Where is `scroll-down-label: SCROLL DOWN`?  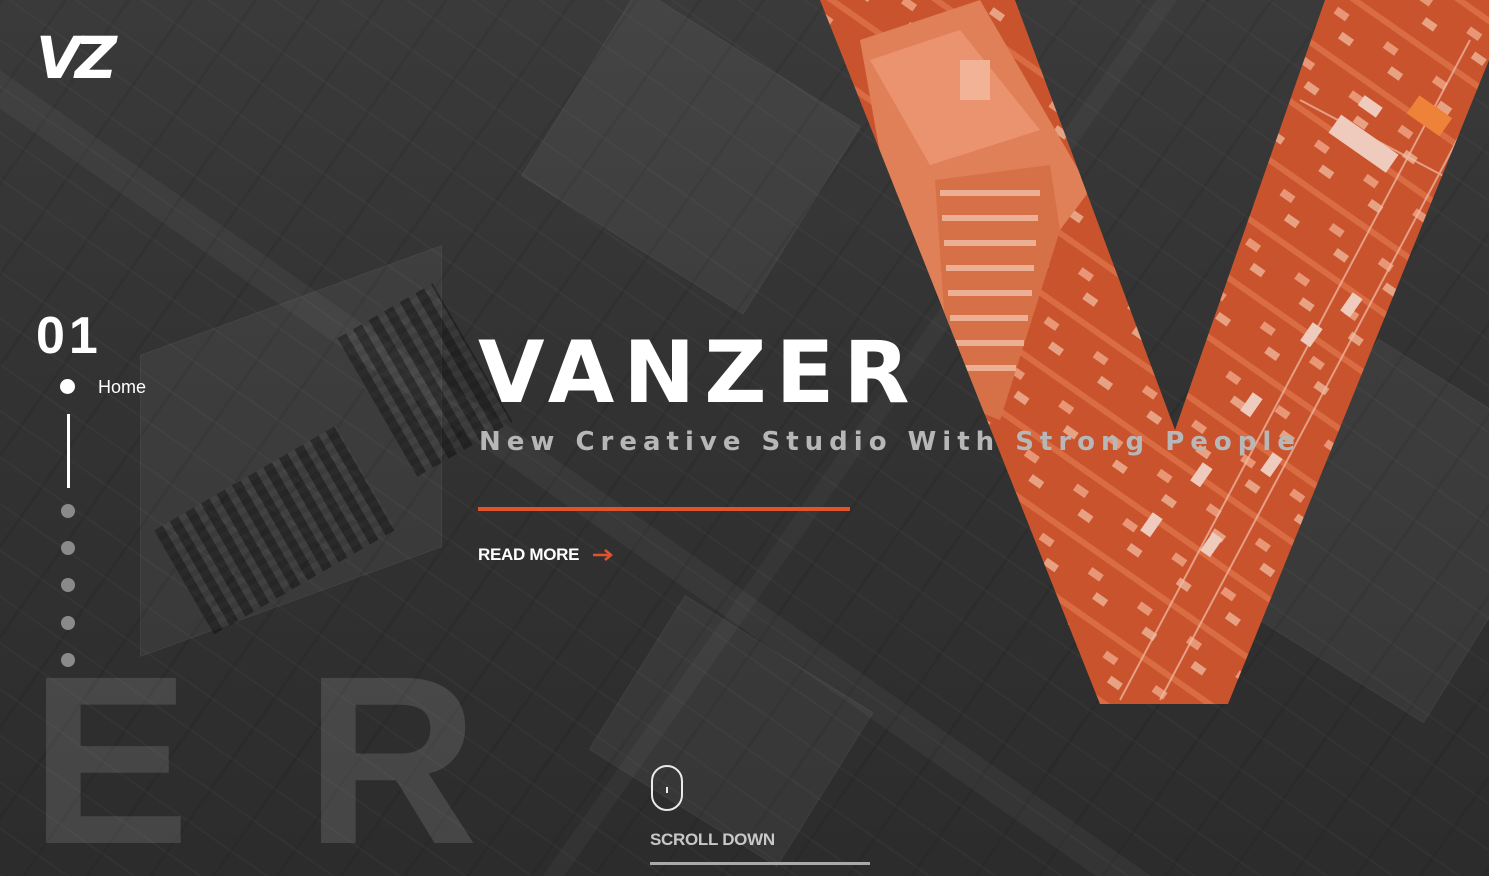 scroll-down-label: SCROLL DOWN is located at coordinates (712, 840).